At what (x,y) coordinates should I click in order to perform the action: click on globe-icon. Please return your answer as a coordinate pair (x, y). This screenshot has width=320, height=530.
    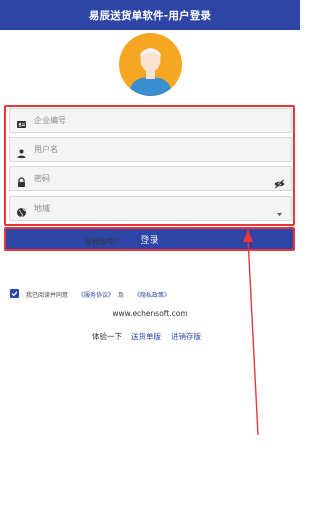
    Looking at the image, I should click on (21, 210).